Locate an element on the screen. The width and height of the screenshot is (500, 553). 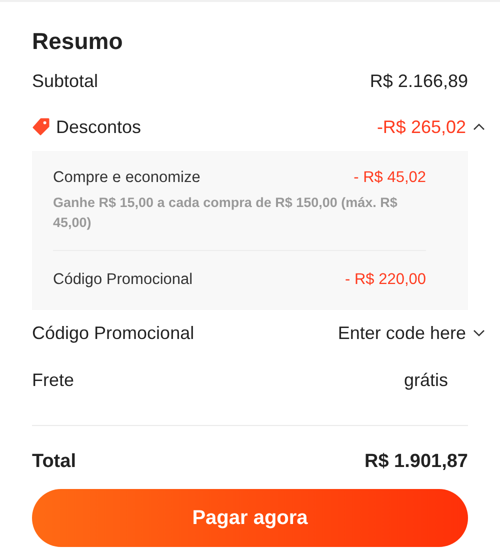
discounts-value: -R$ 265,02 is located at coordinates (421, 127).